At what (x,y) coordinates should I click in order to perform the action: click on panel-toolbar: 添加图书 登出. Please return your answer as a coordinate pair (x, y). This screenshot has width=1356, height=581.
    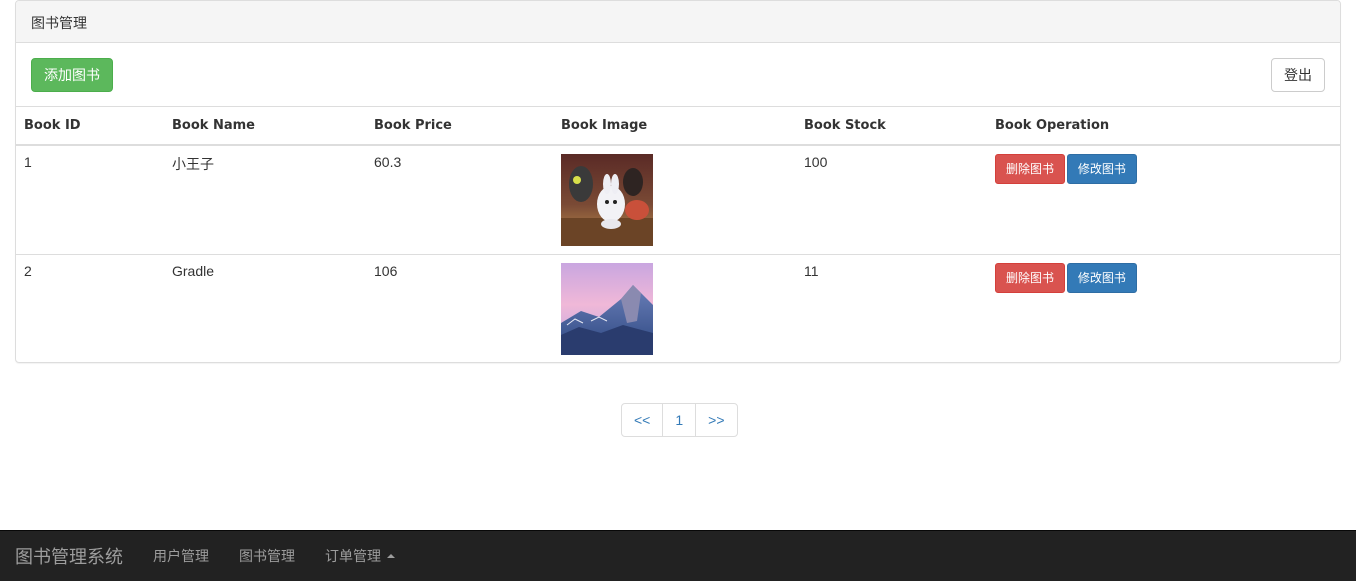
    Looking at the image, I should click on (678, 75).